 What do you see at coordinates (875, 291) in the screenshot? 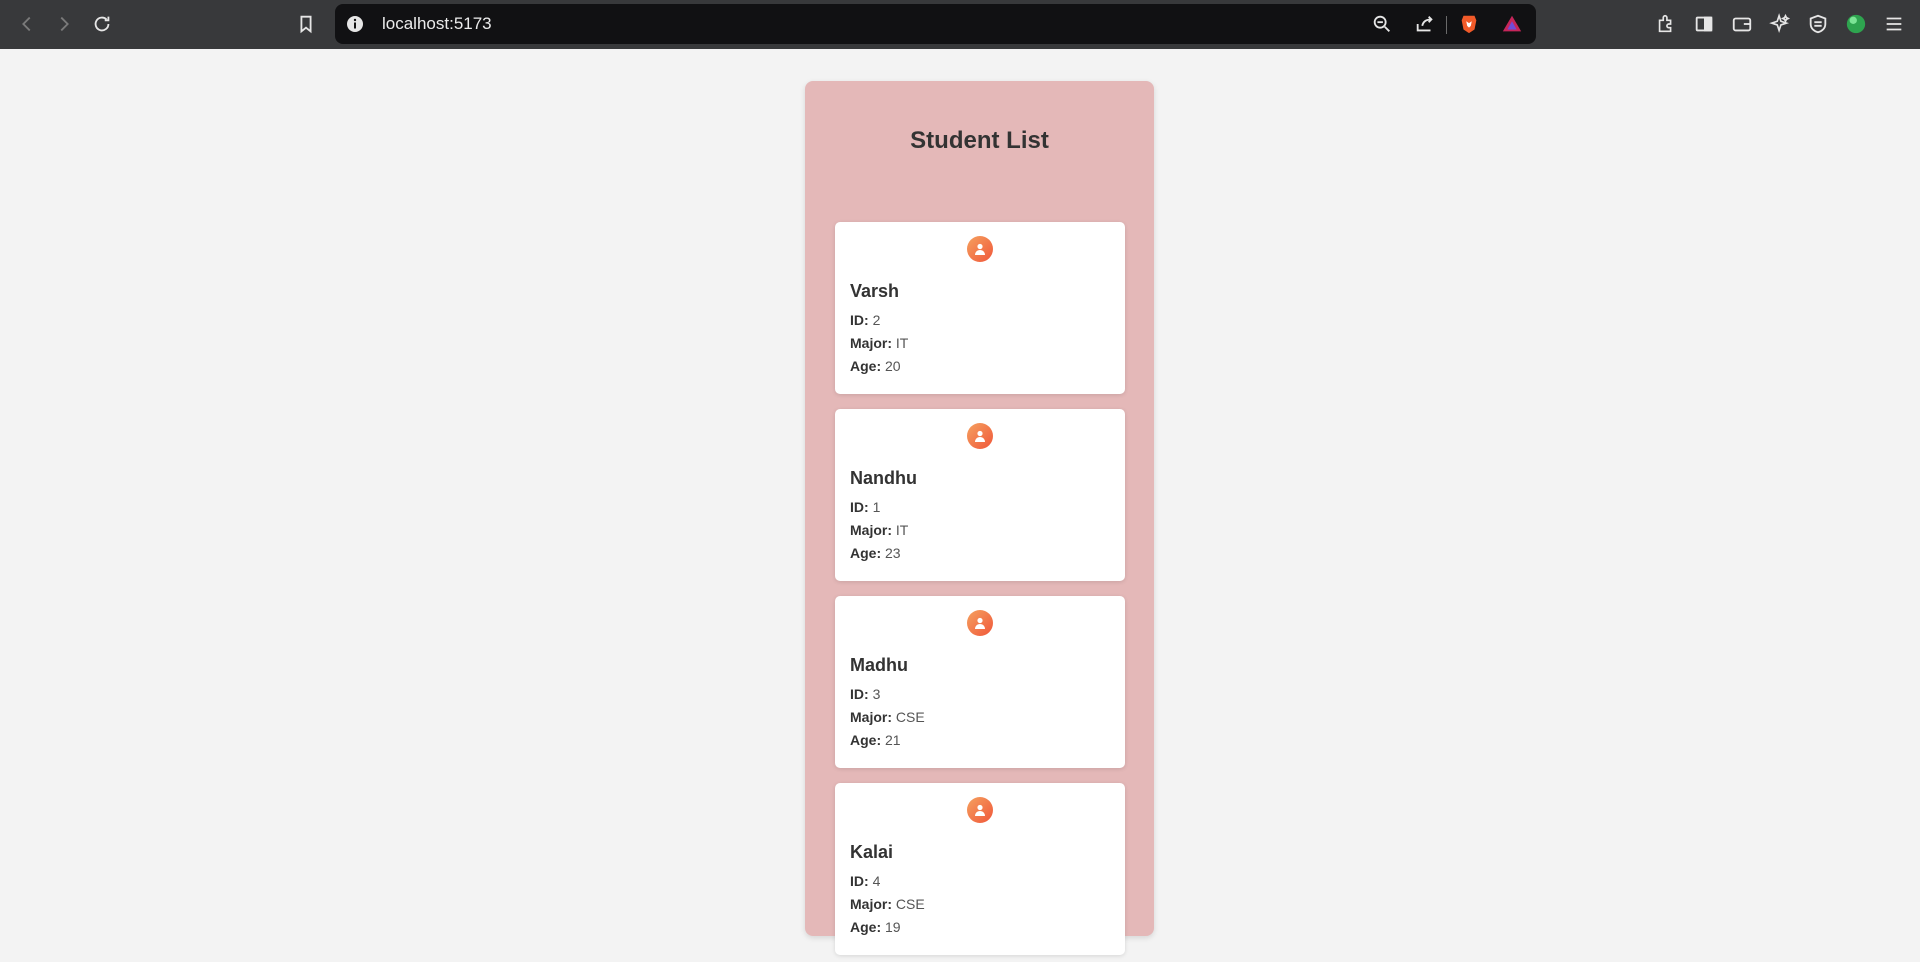
I see `student-name: Varsh` at bounding box center [875, 291].